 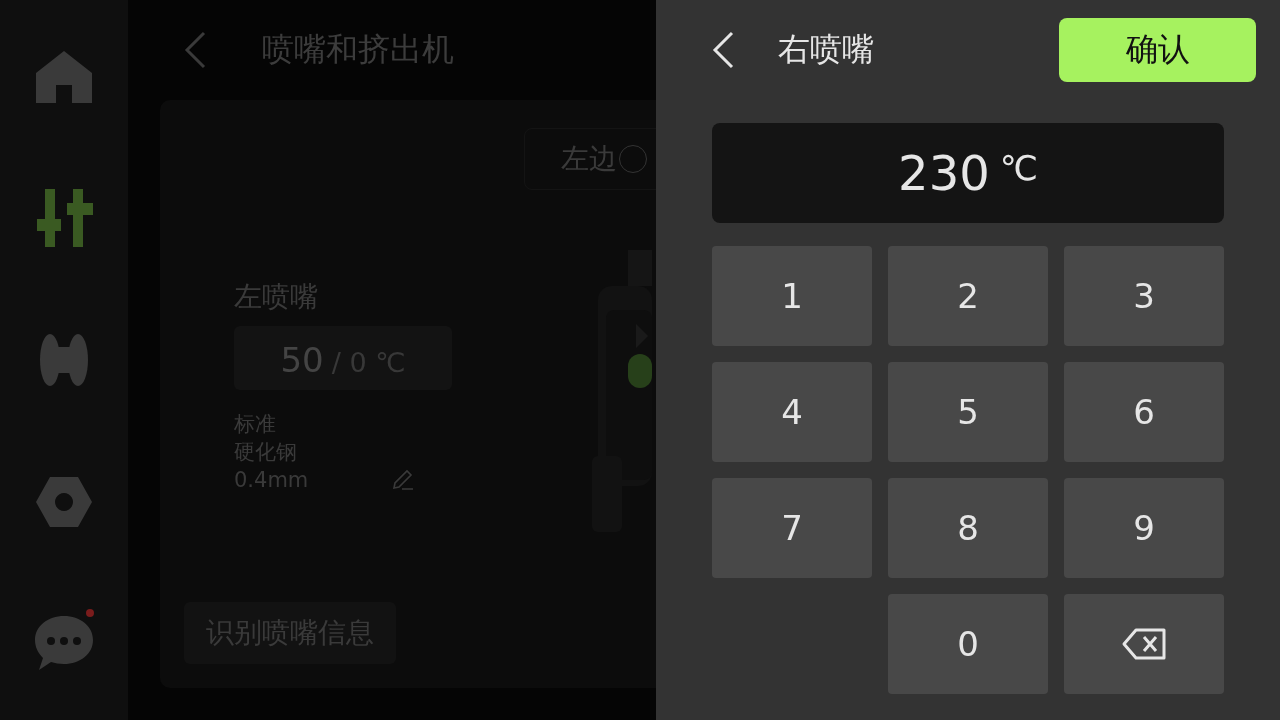 I want to click on digit-key: 5, so click(x=968, y=412).